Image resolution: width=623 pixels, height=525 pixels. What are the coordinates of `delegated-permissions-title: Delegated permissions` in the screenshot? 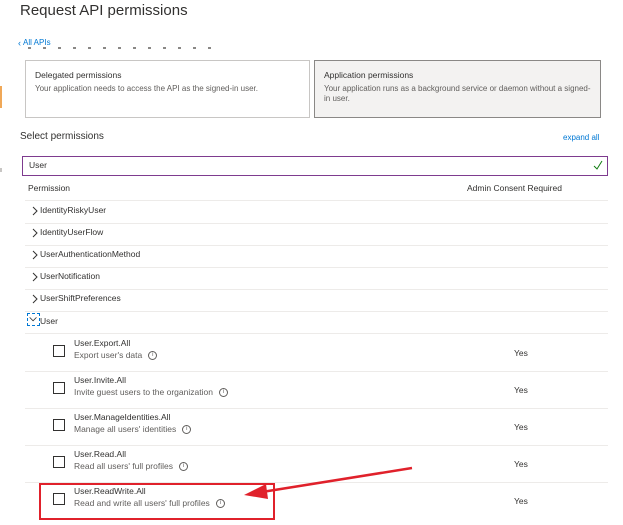 It's located at (78, 75).